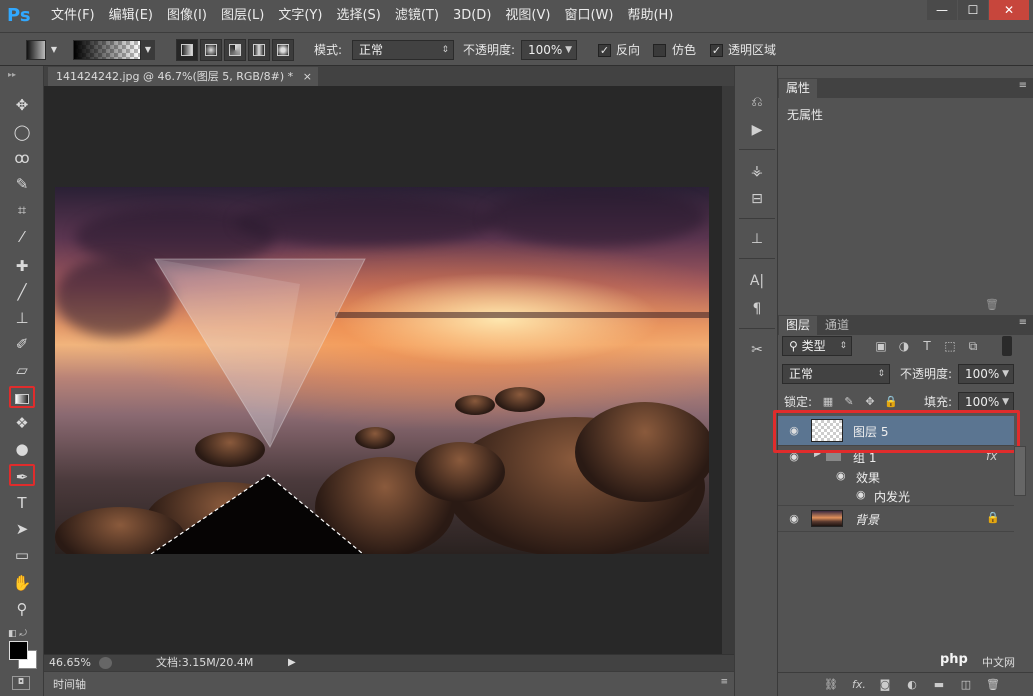 This screenshot has width=1033, height=696. What do you see at coordinates (891, 402) in the screenshot?
I see `lock-all-icon: 🔒` at bounding box center [891, 402].